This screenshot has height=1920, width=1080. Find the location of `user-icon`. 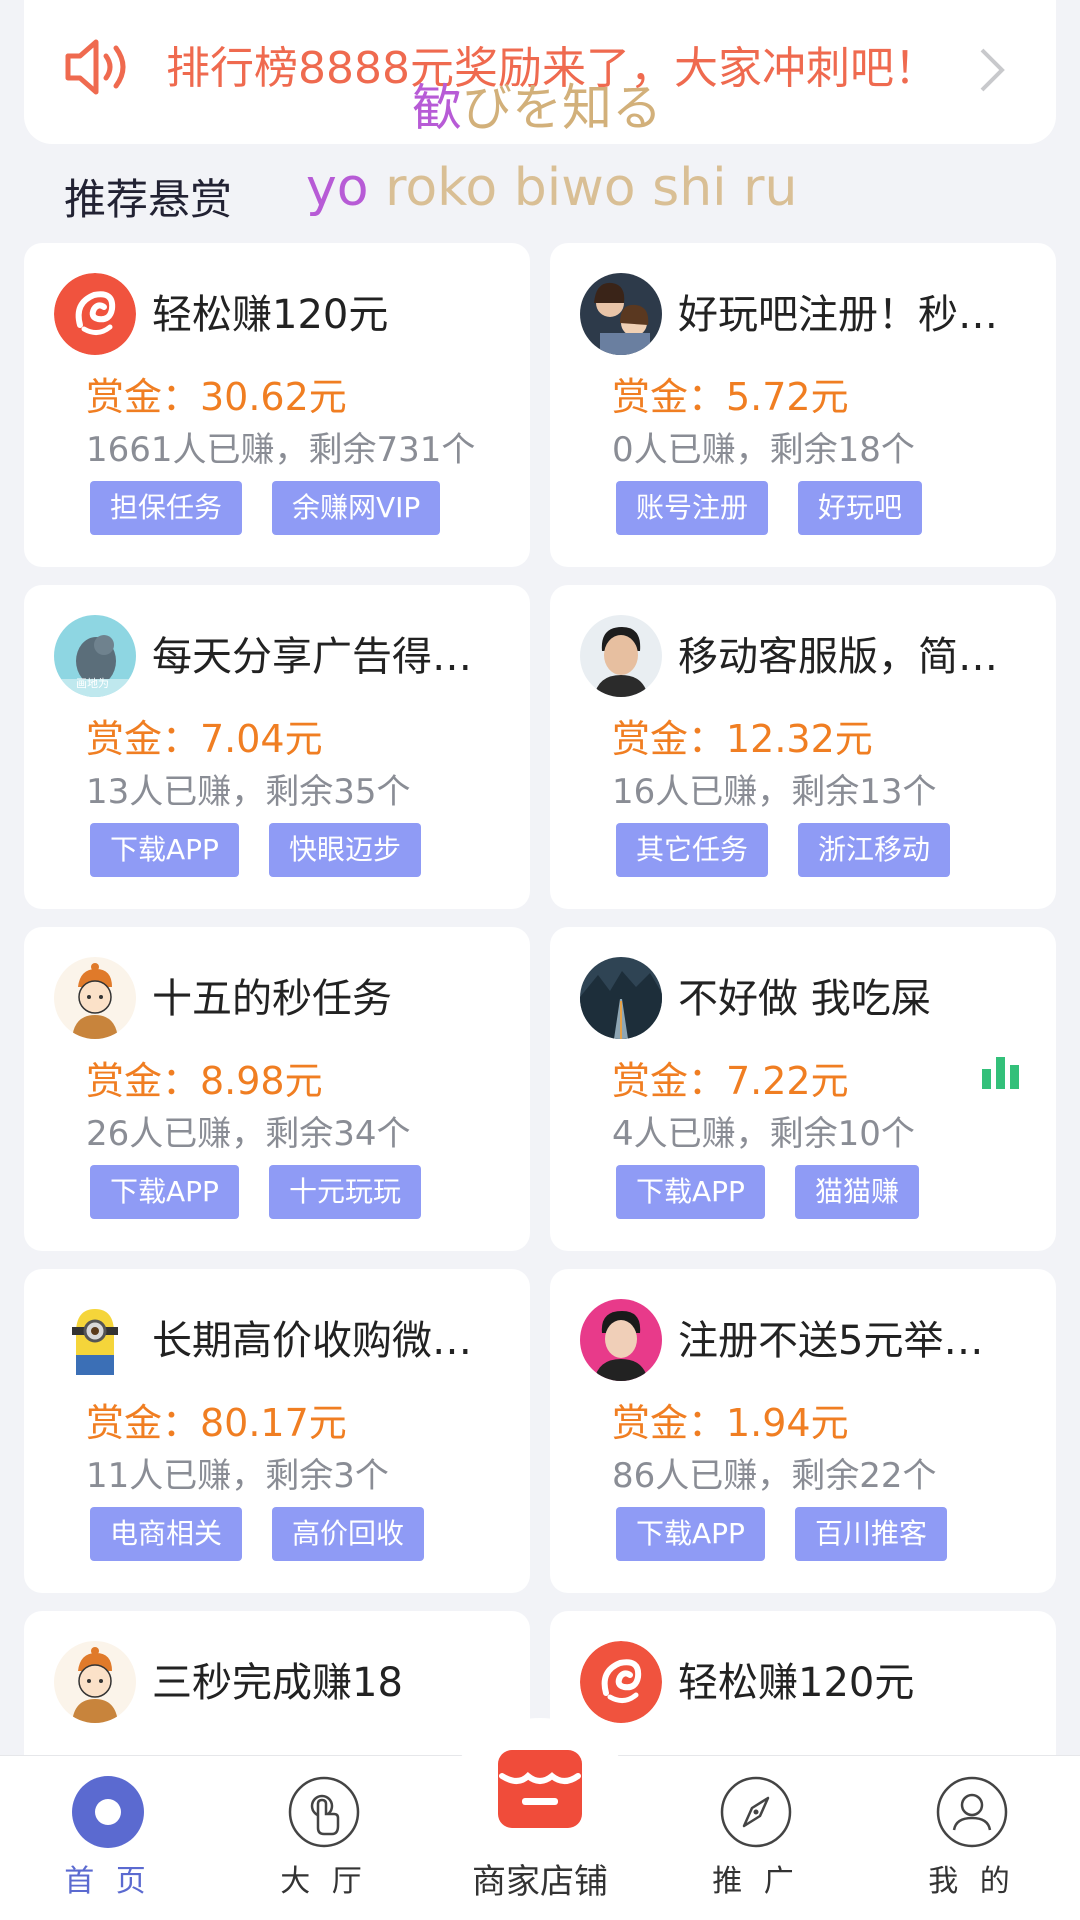

user-icon is located at coordinates (972, 1812).